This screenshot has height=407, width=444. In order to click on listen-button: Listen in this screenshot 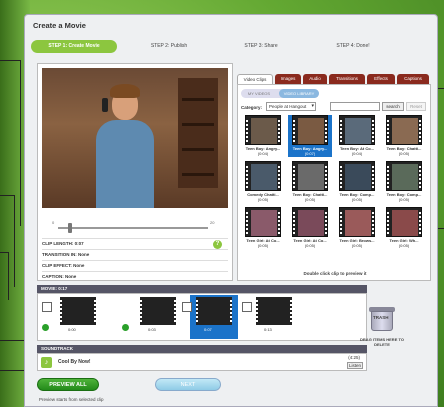, I will do `click(355, 365)`.